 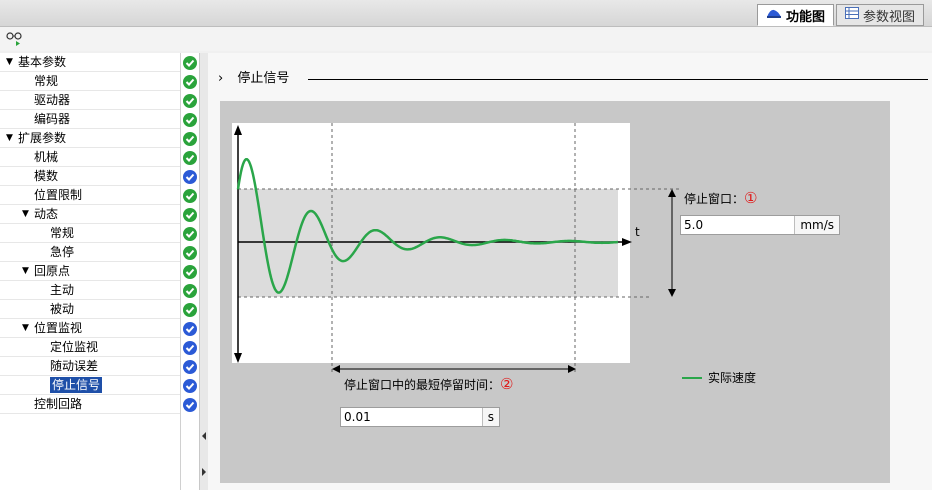 I want to click on min-dwell-label: 停止窗口中的最短停留时间：, so click(x=422, y=385).